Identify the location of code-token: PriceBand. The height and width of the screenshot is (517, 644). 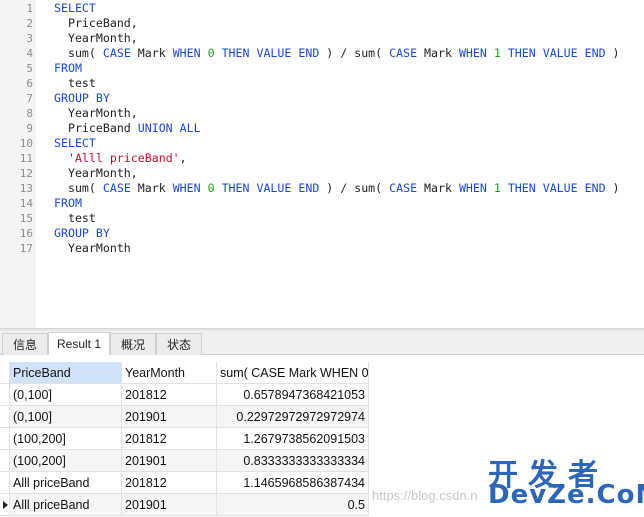
(96, 128).